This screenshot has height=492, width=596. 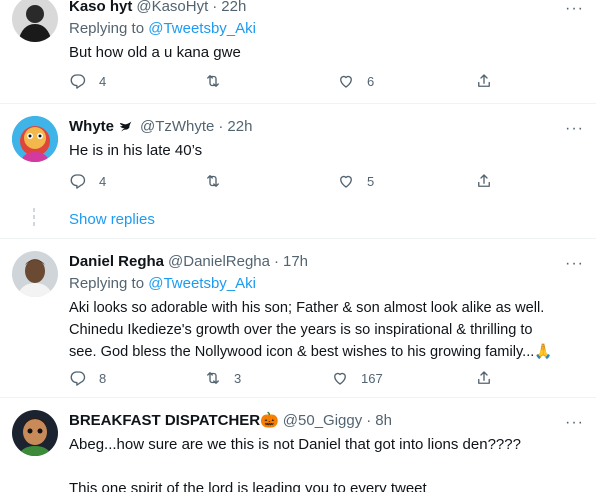 I want to click on tweet-text: He is in his late 40’s, so click(x=136, y=150).